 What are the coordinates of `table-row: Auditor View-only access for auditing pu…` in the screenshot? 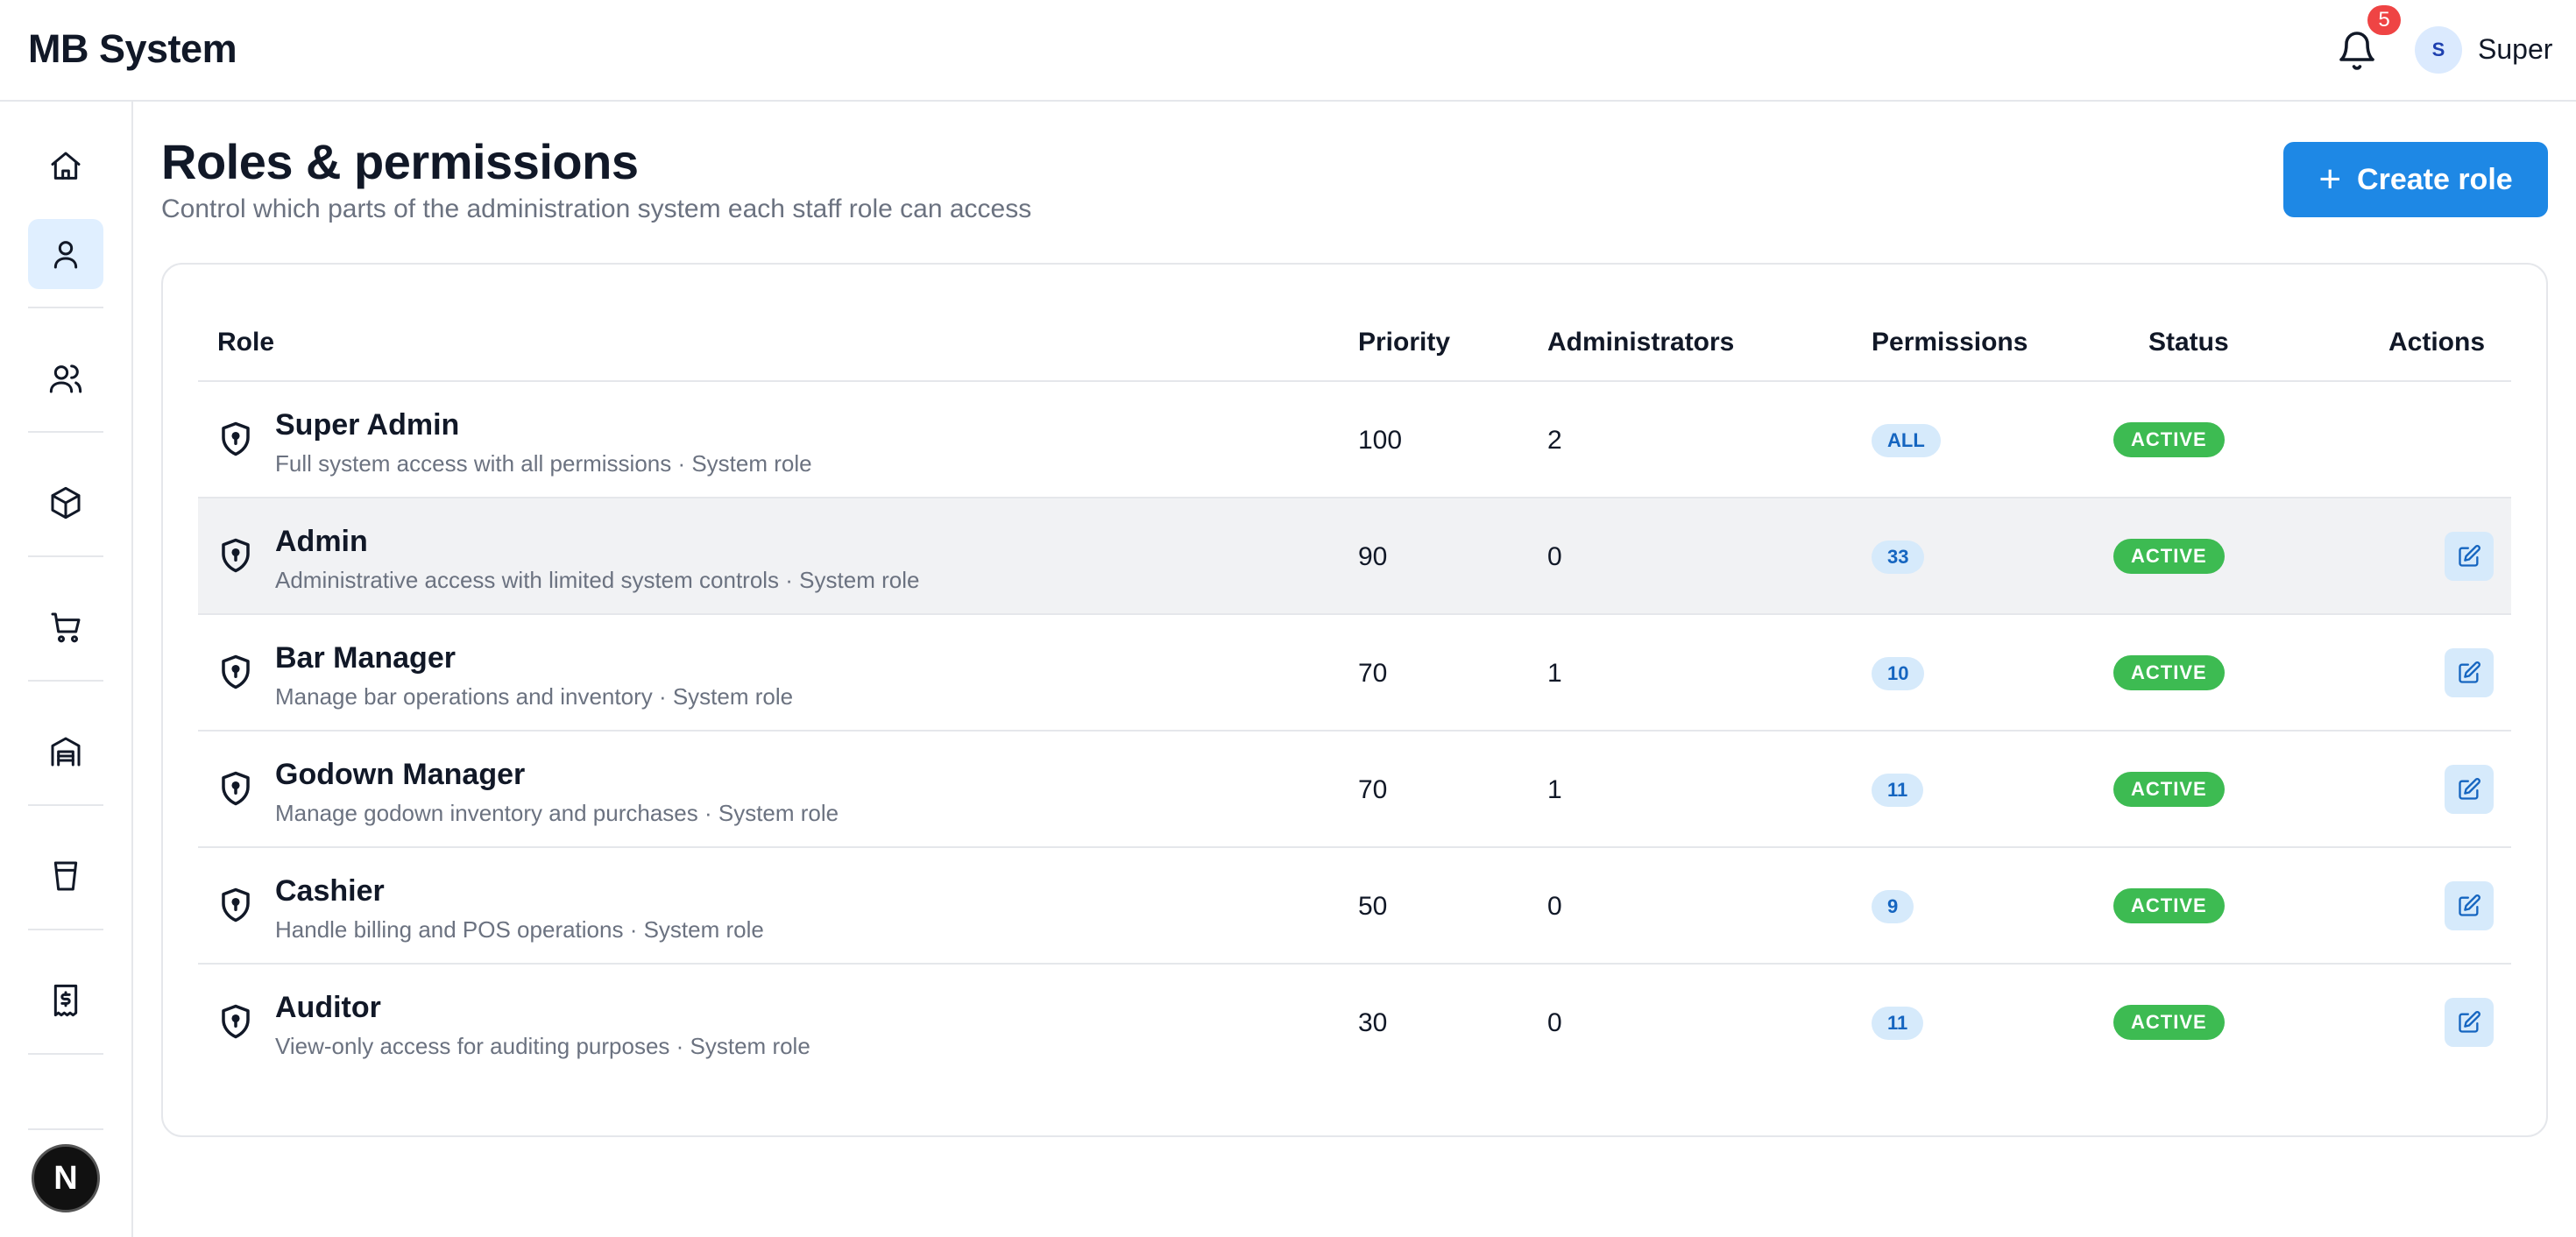 It's located at (1354, 1023).